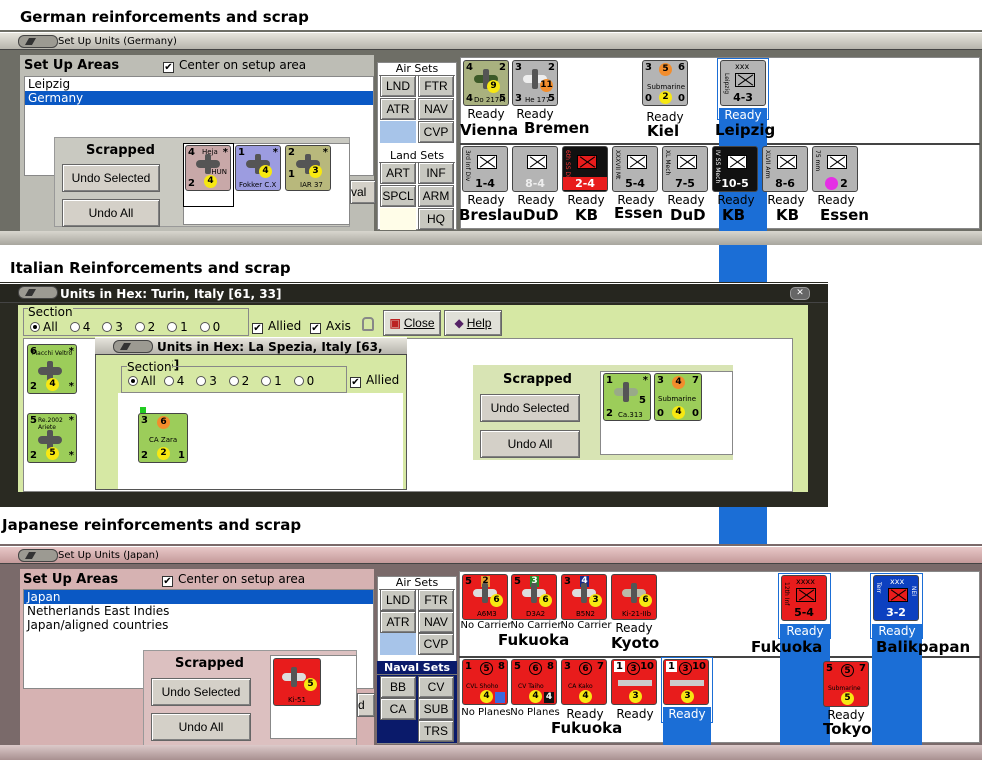  Describe the element at coordinates (491, 41) in the screenshot. I see `german-window-titlebar: Set Up Units (Germany)` at that location.